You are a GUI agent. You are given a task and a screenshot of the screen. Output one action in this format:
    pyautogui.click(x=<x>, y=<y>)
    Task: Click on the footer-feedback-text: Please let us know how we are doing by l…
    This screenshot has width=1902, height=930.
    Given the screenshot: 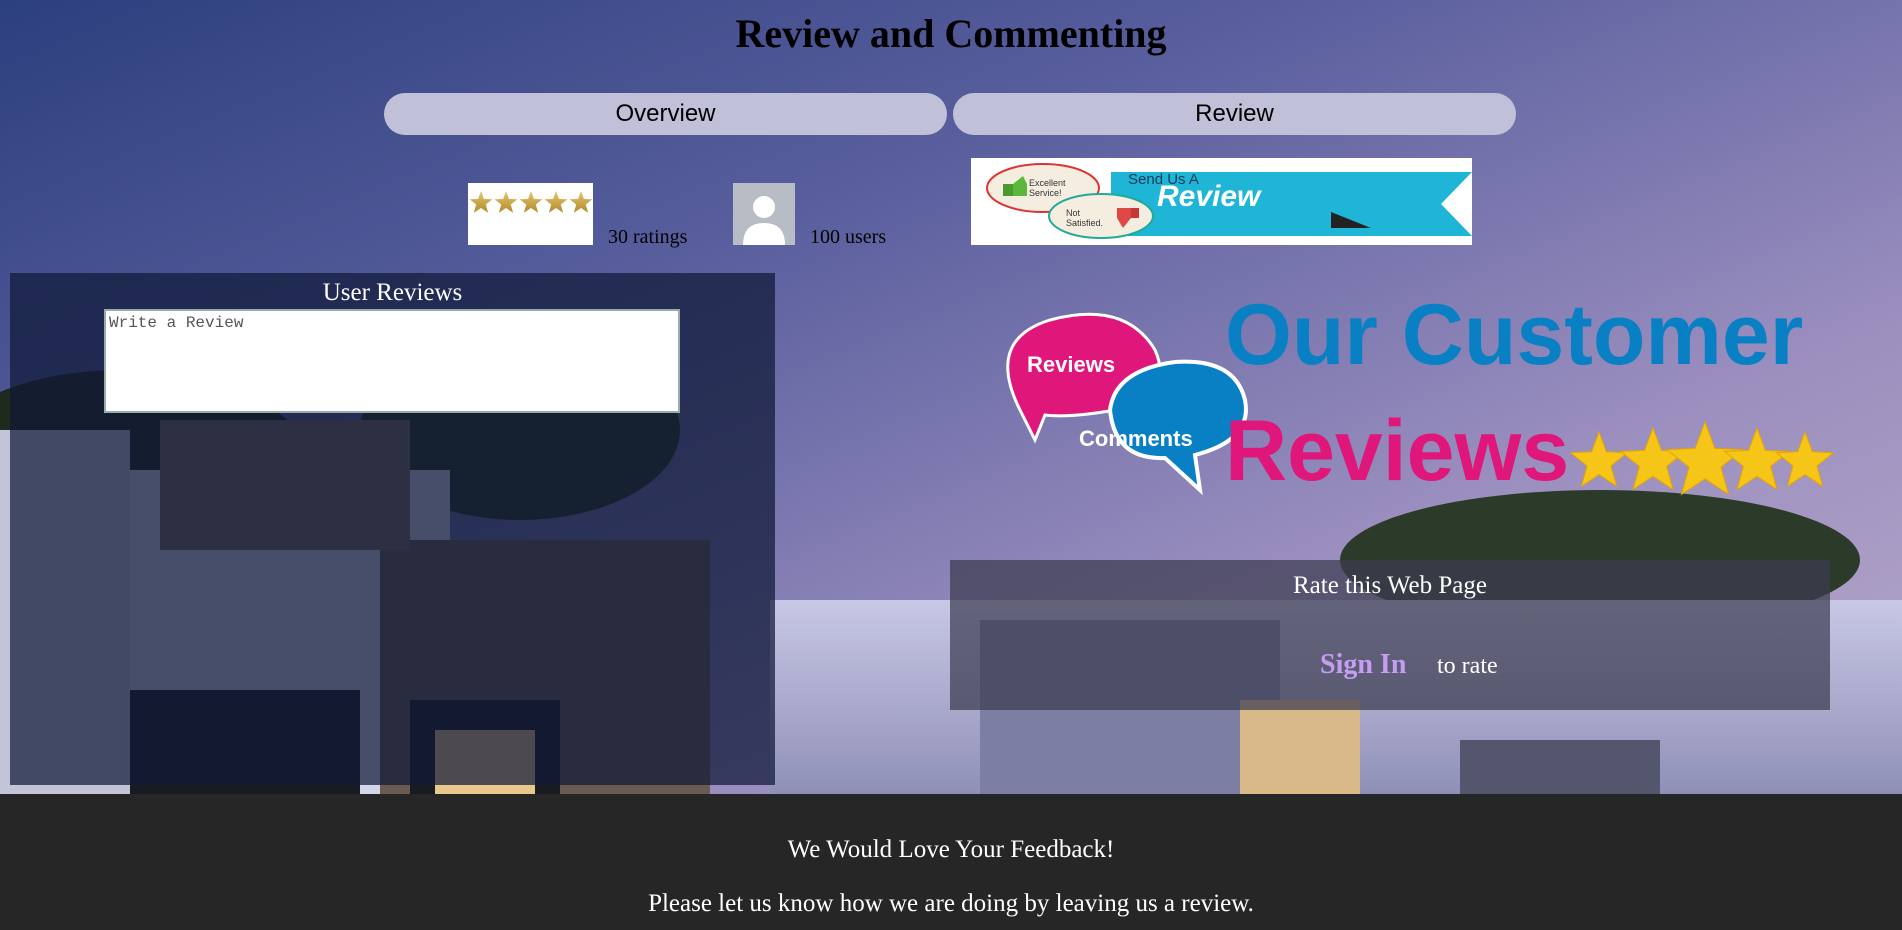 What is the action you would take?
    pyautogui.click(x=951, y=903)
    